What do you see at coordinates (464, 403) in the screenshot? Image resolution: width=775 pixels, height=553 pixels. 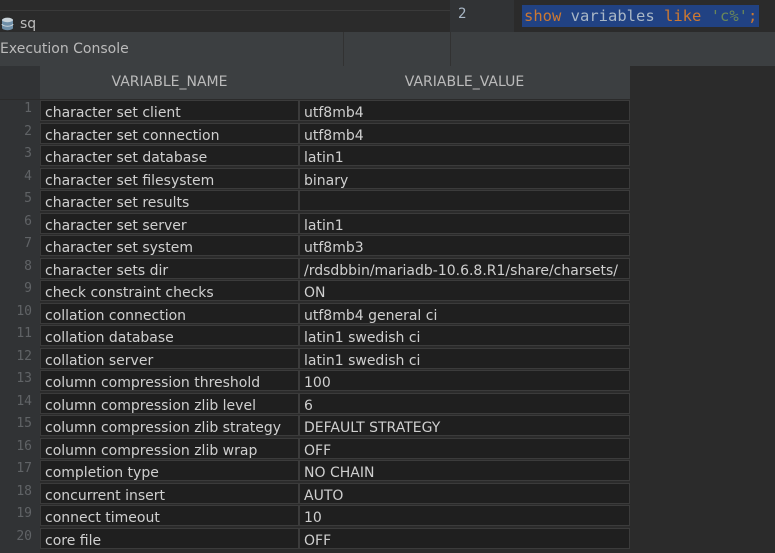 I see `cell-variable-value: 6` at bounding box center [464, 403].